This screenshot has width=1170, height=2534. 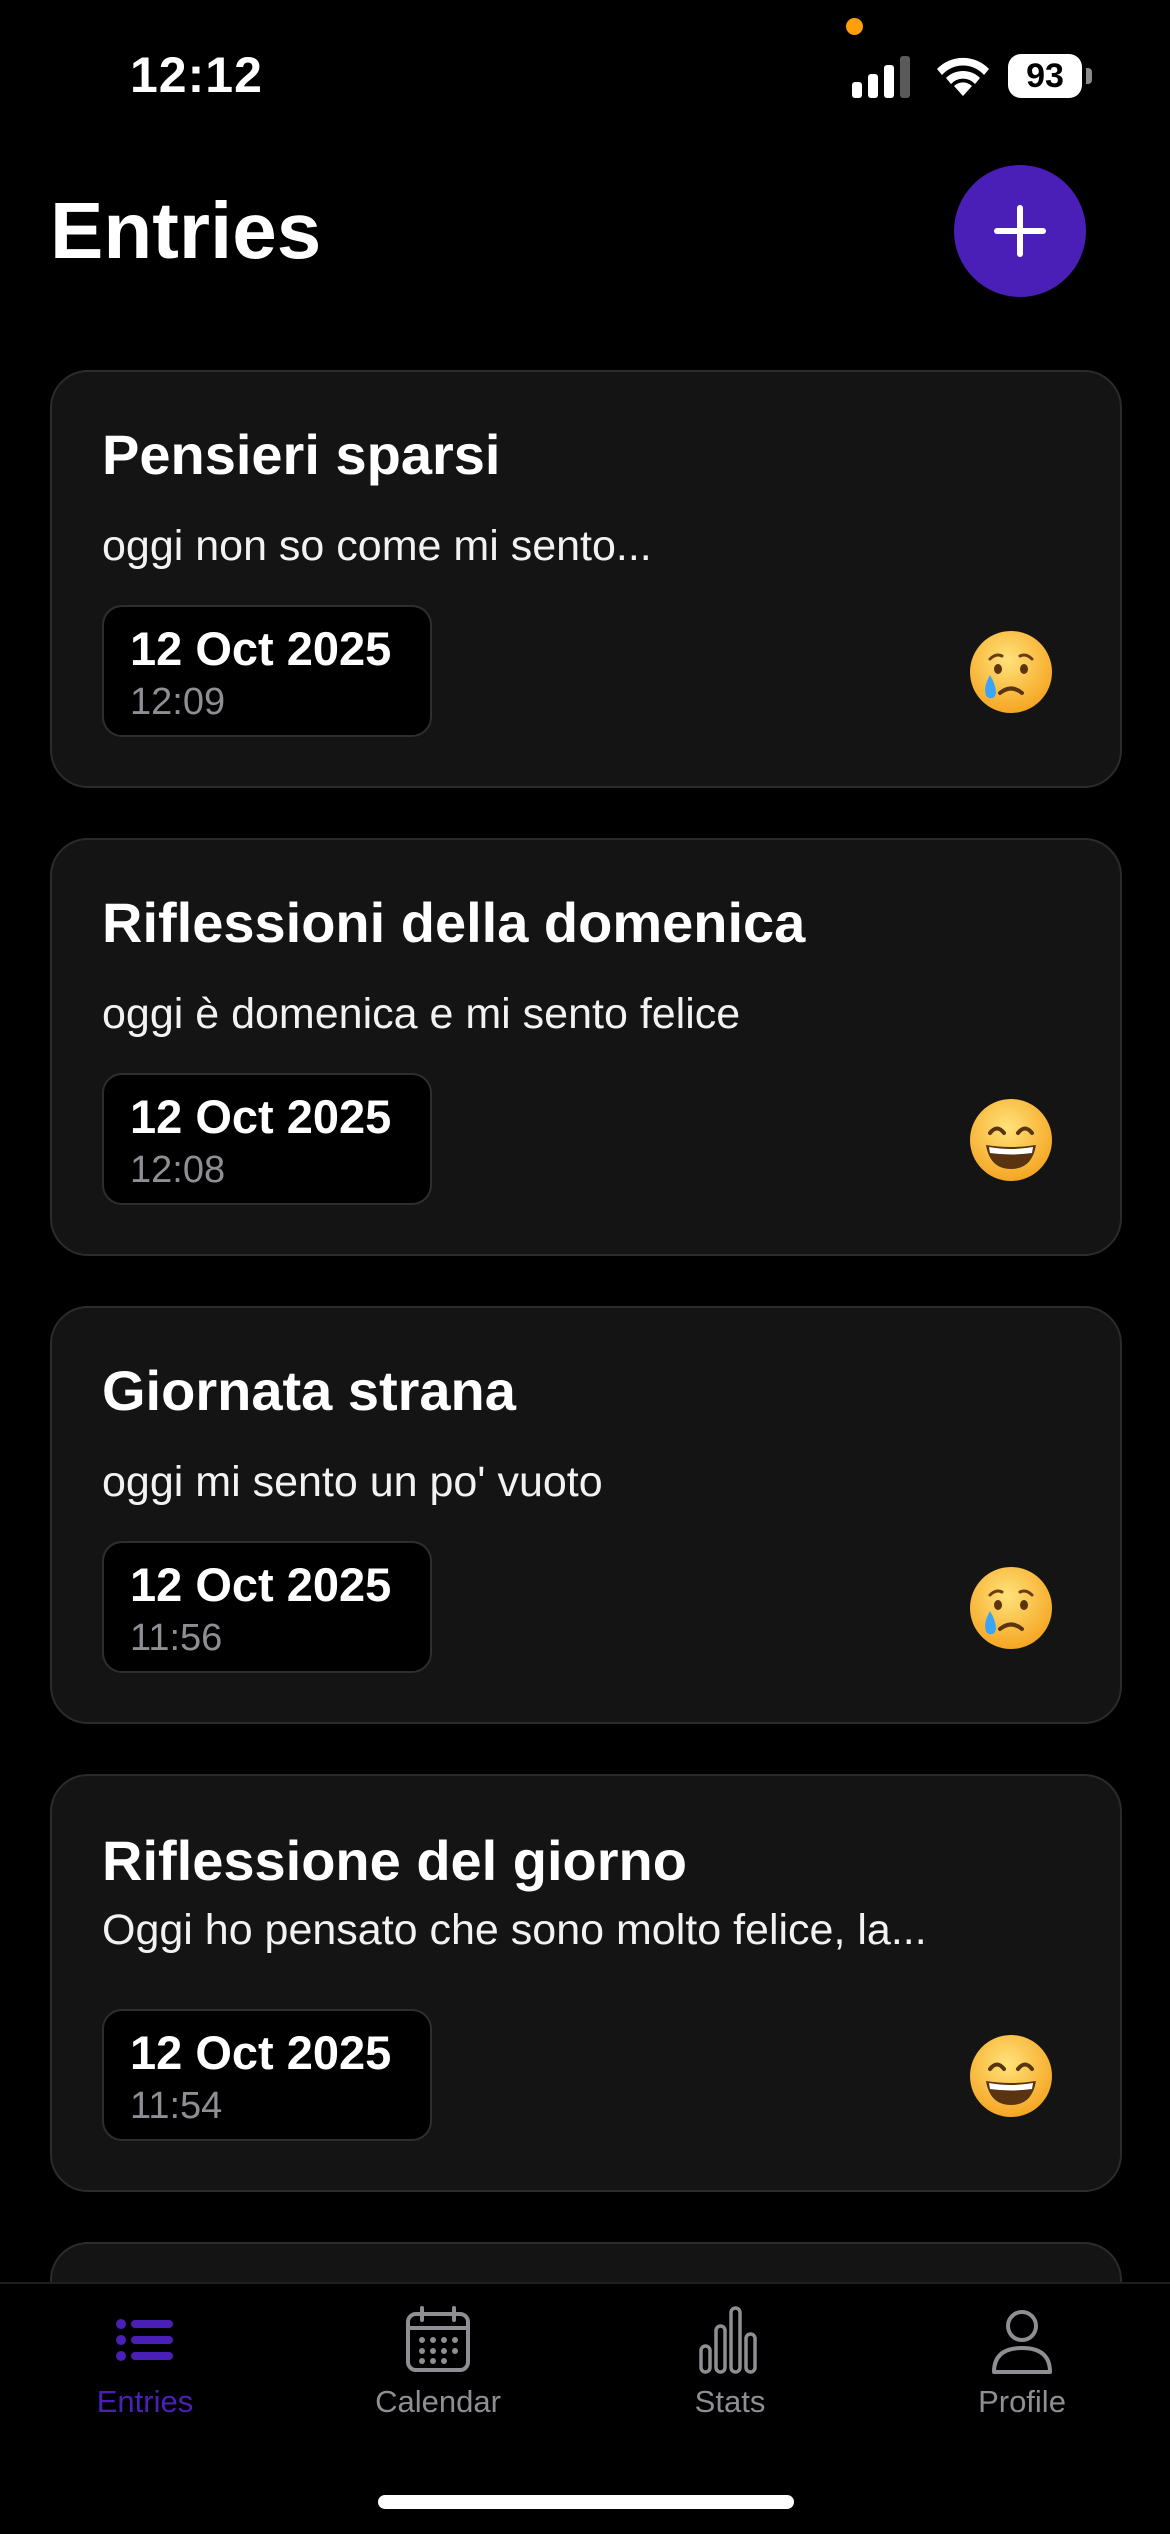 I want to click on entry-time: 12:09, so click(x=178, y=702).